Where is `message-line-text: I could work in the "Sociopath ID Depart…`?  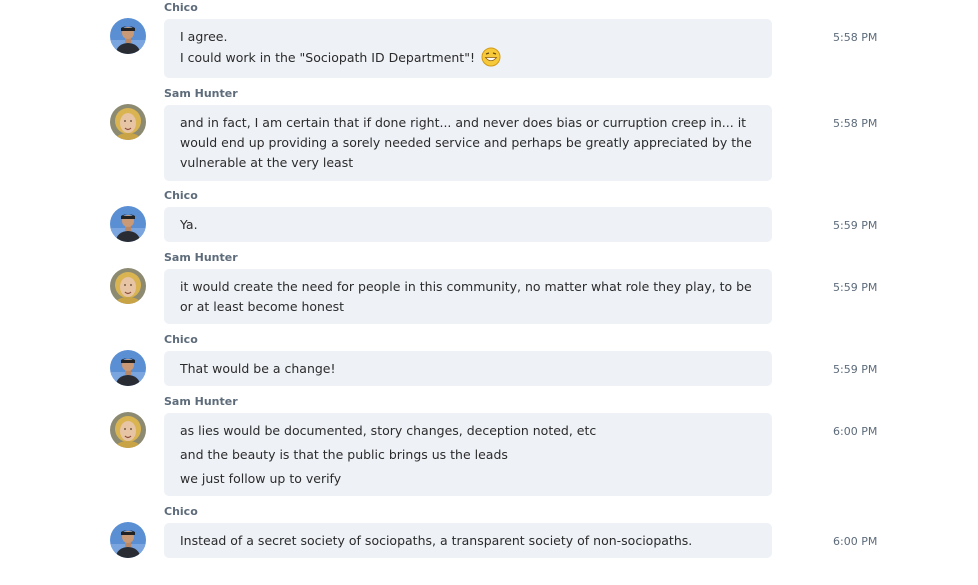 message-line-text: I could work in the "Sociopath ID Depart… is located at coordinates (327, 57).